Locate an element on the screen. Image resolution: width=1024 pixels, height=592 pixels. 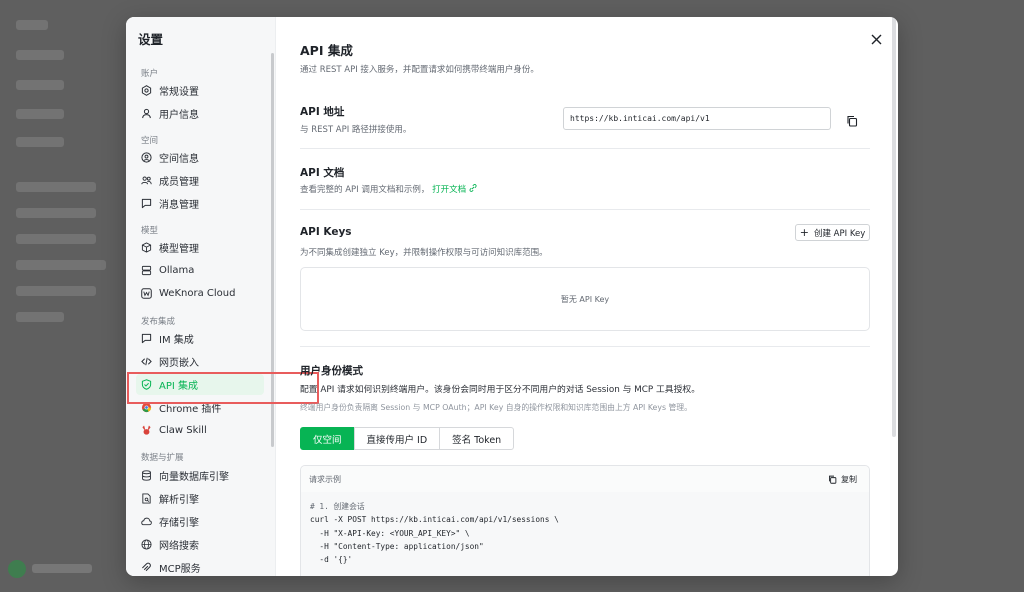
globe-icon is located at coordinates (146, 544).